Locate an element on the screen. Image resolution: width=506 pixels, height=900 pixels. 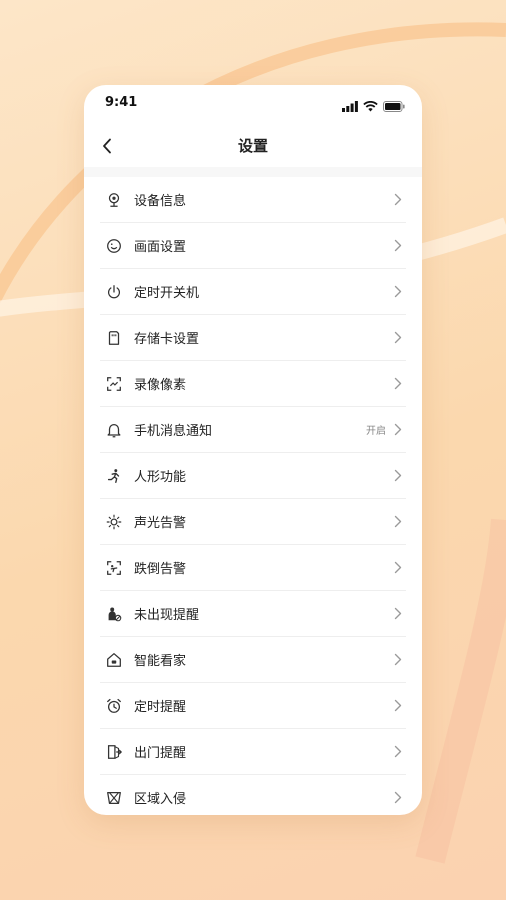
section-divider is located at coordinates (253, 172).